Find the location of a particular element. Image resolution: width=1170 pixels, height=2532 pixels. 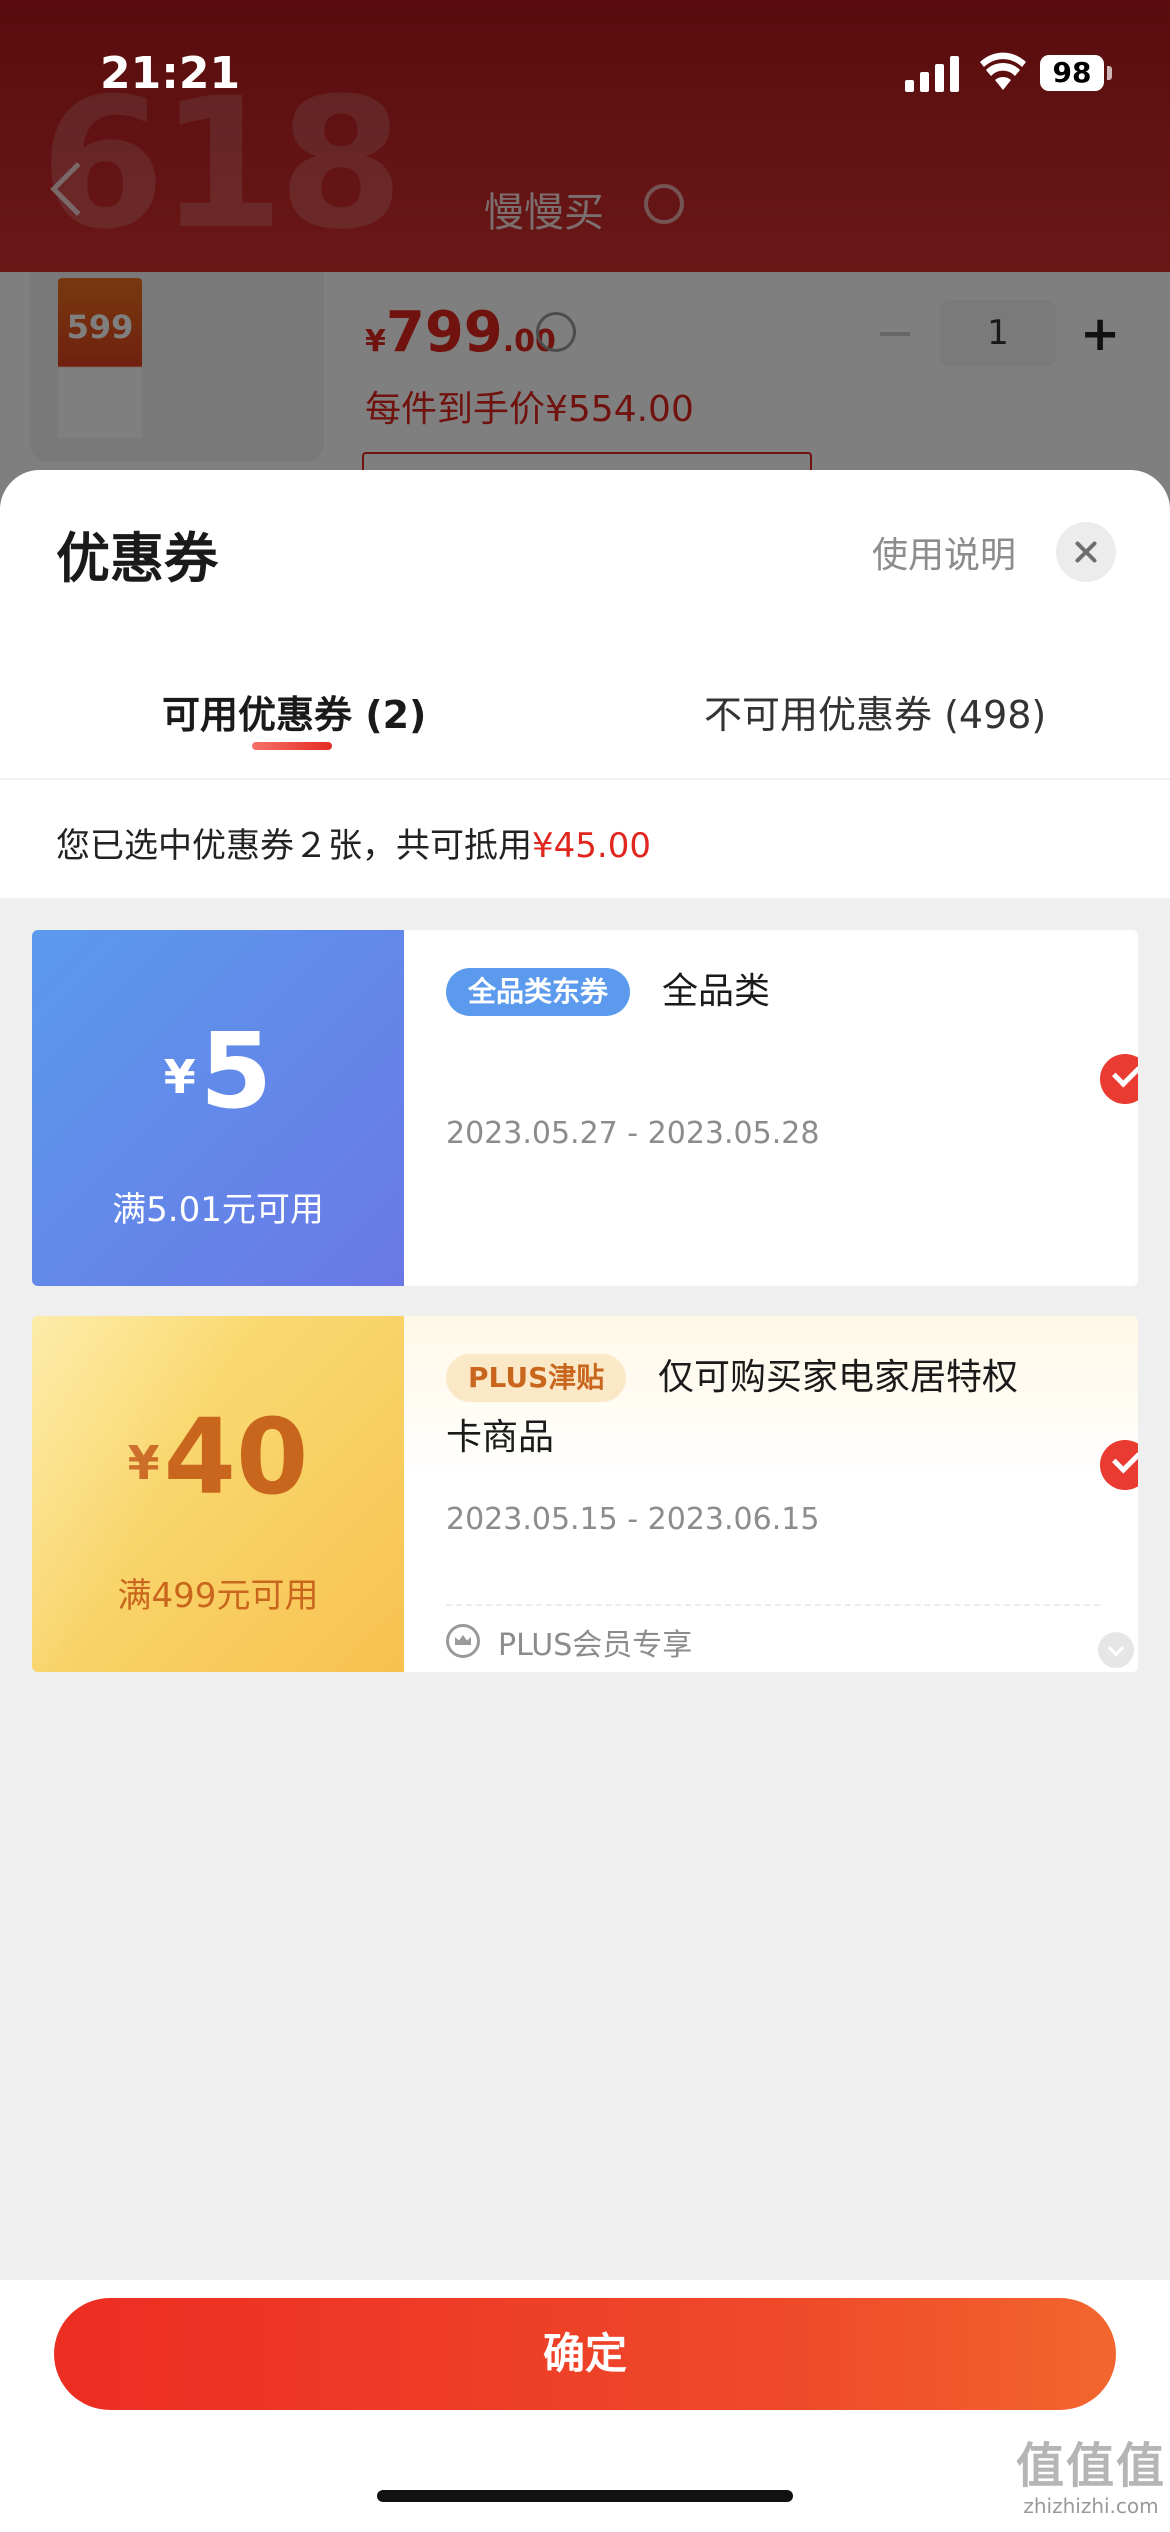

confirm-button: 确定 is located at coordinates (585, 2354).